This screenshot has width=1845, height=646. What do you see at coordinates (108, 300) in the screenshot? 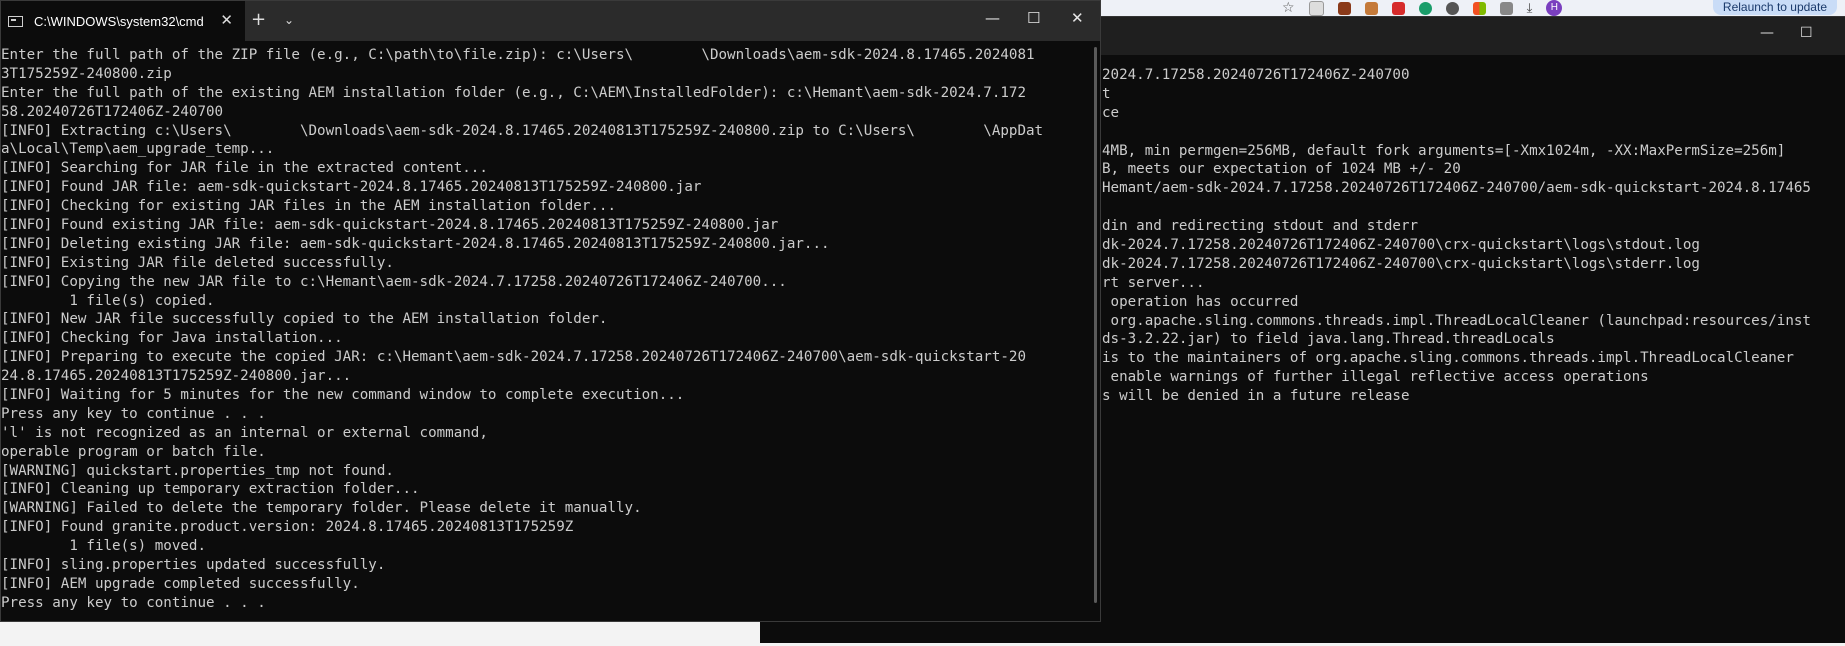
I see `terminal-line: 1 file(s) copied.` at bounding box center [108, 300].